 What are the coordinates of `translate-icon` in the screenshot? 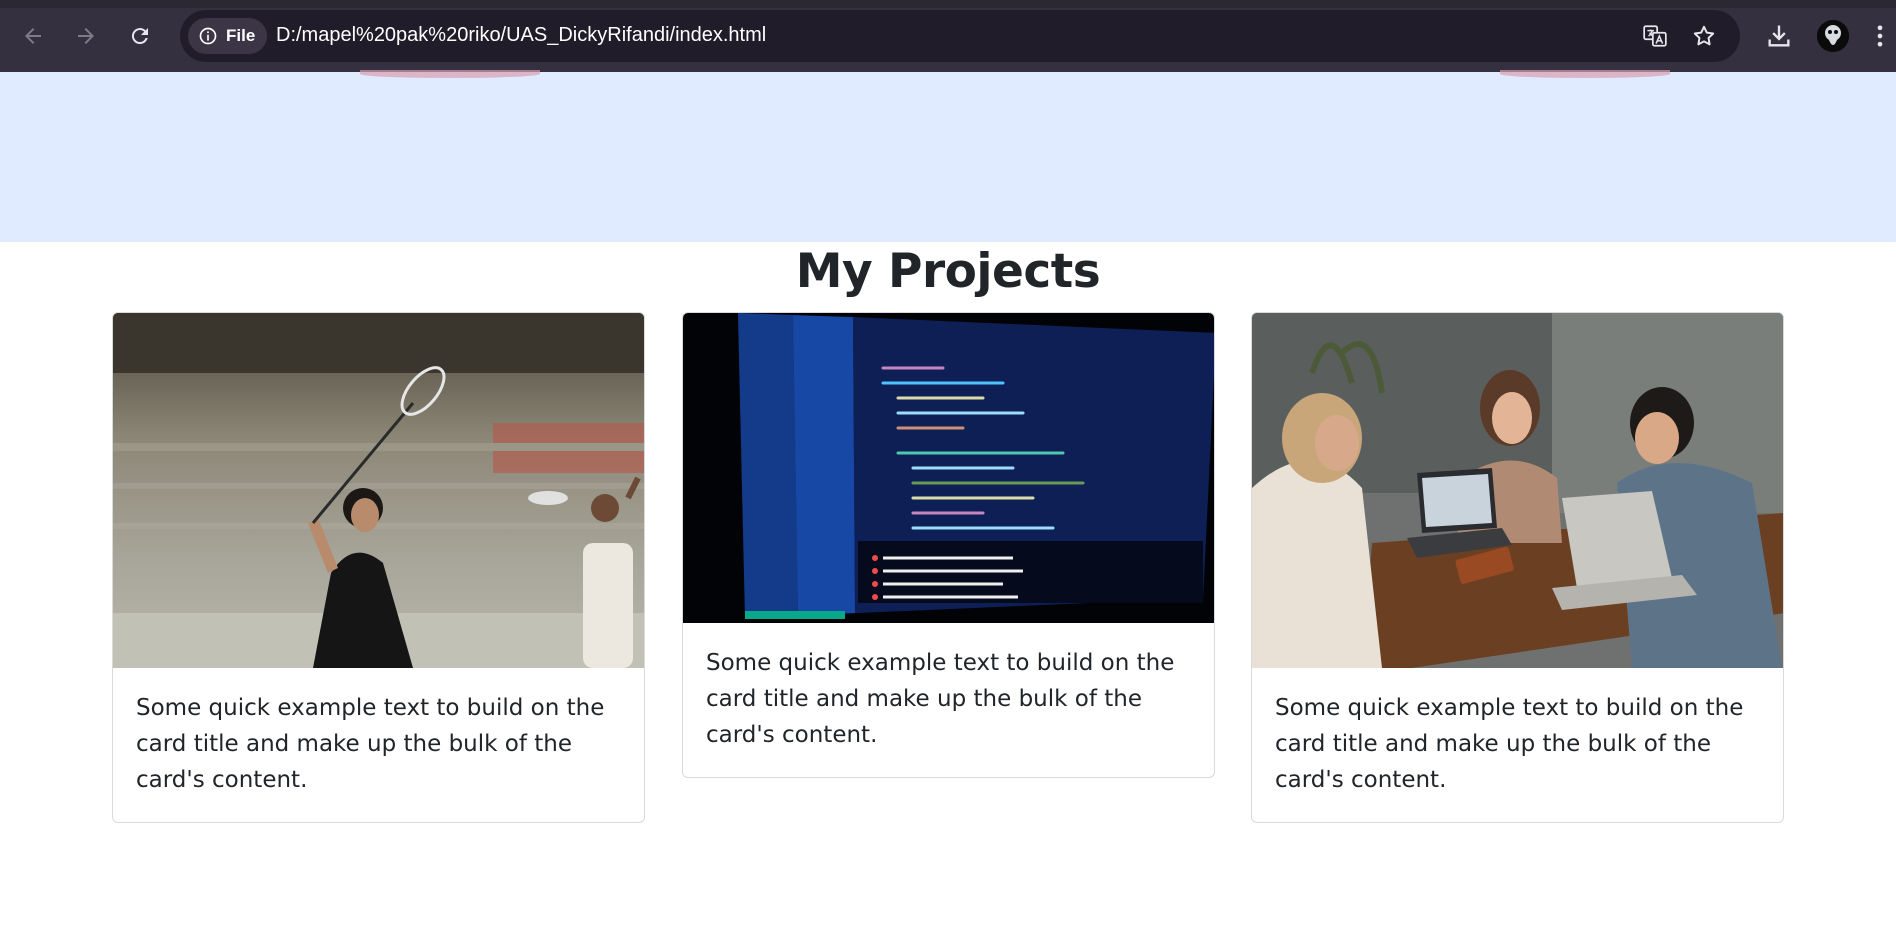 It's located at (1655, 36).